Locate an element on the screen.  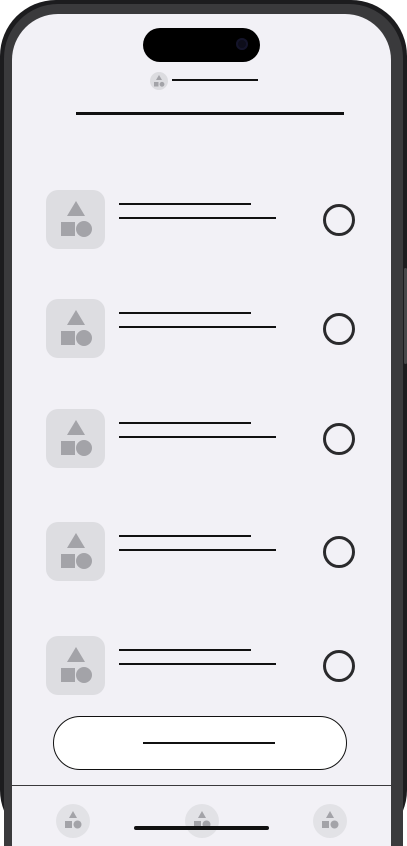
tab-bar is located at coordinates (201, 815).